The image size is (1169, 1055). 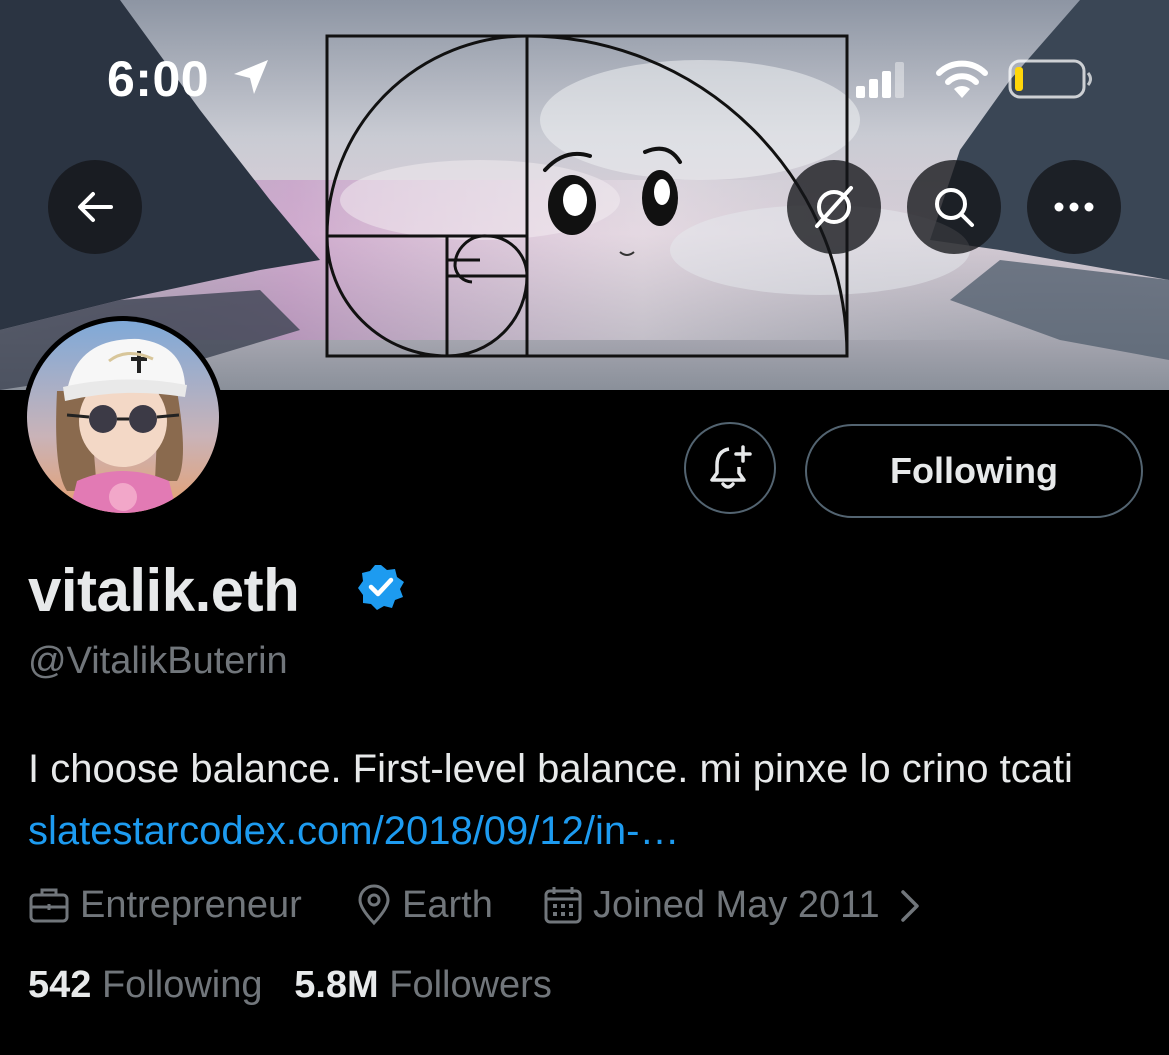 I want to click on followers-count-link: 5.8M Followers, so click(x=423, y=985).